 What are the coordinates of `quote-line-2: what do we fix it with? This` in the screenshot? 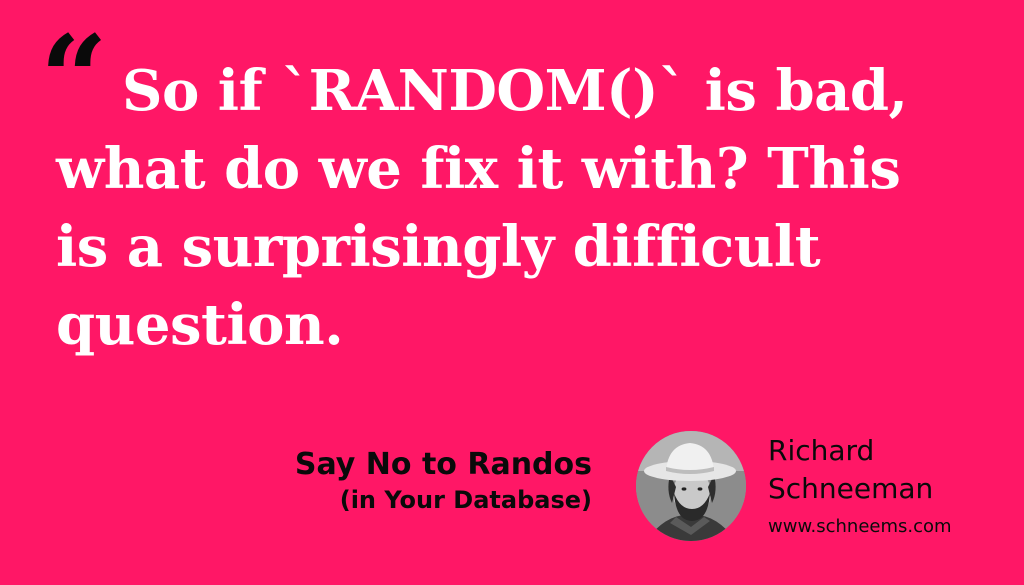 It's located at (478, 169).